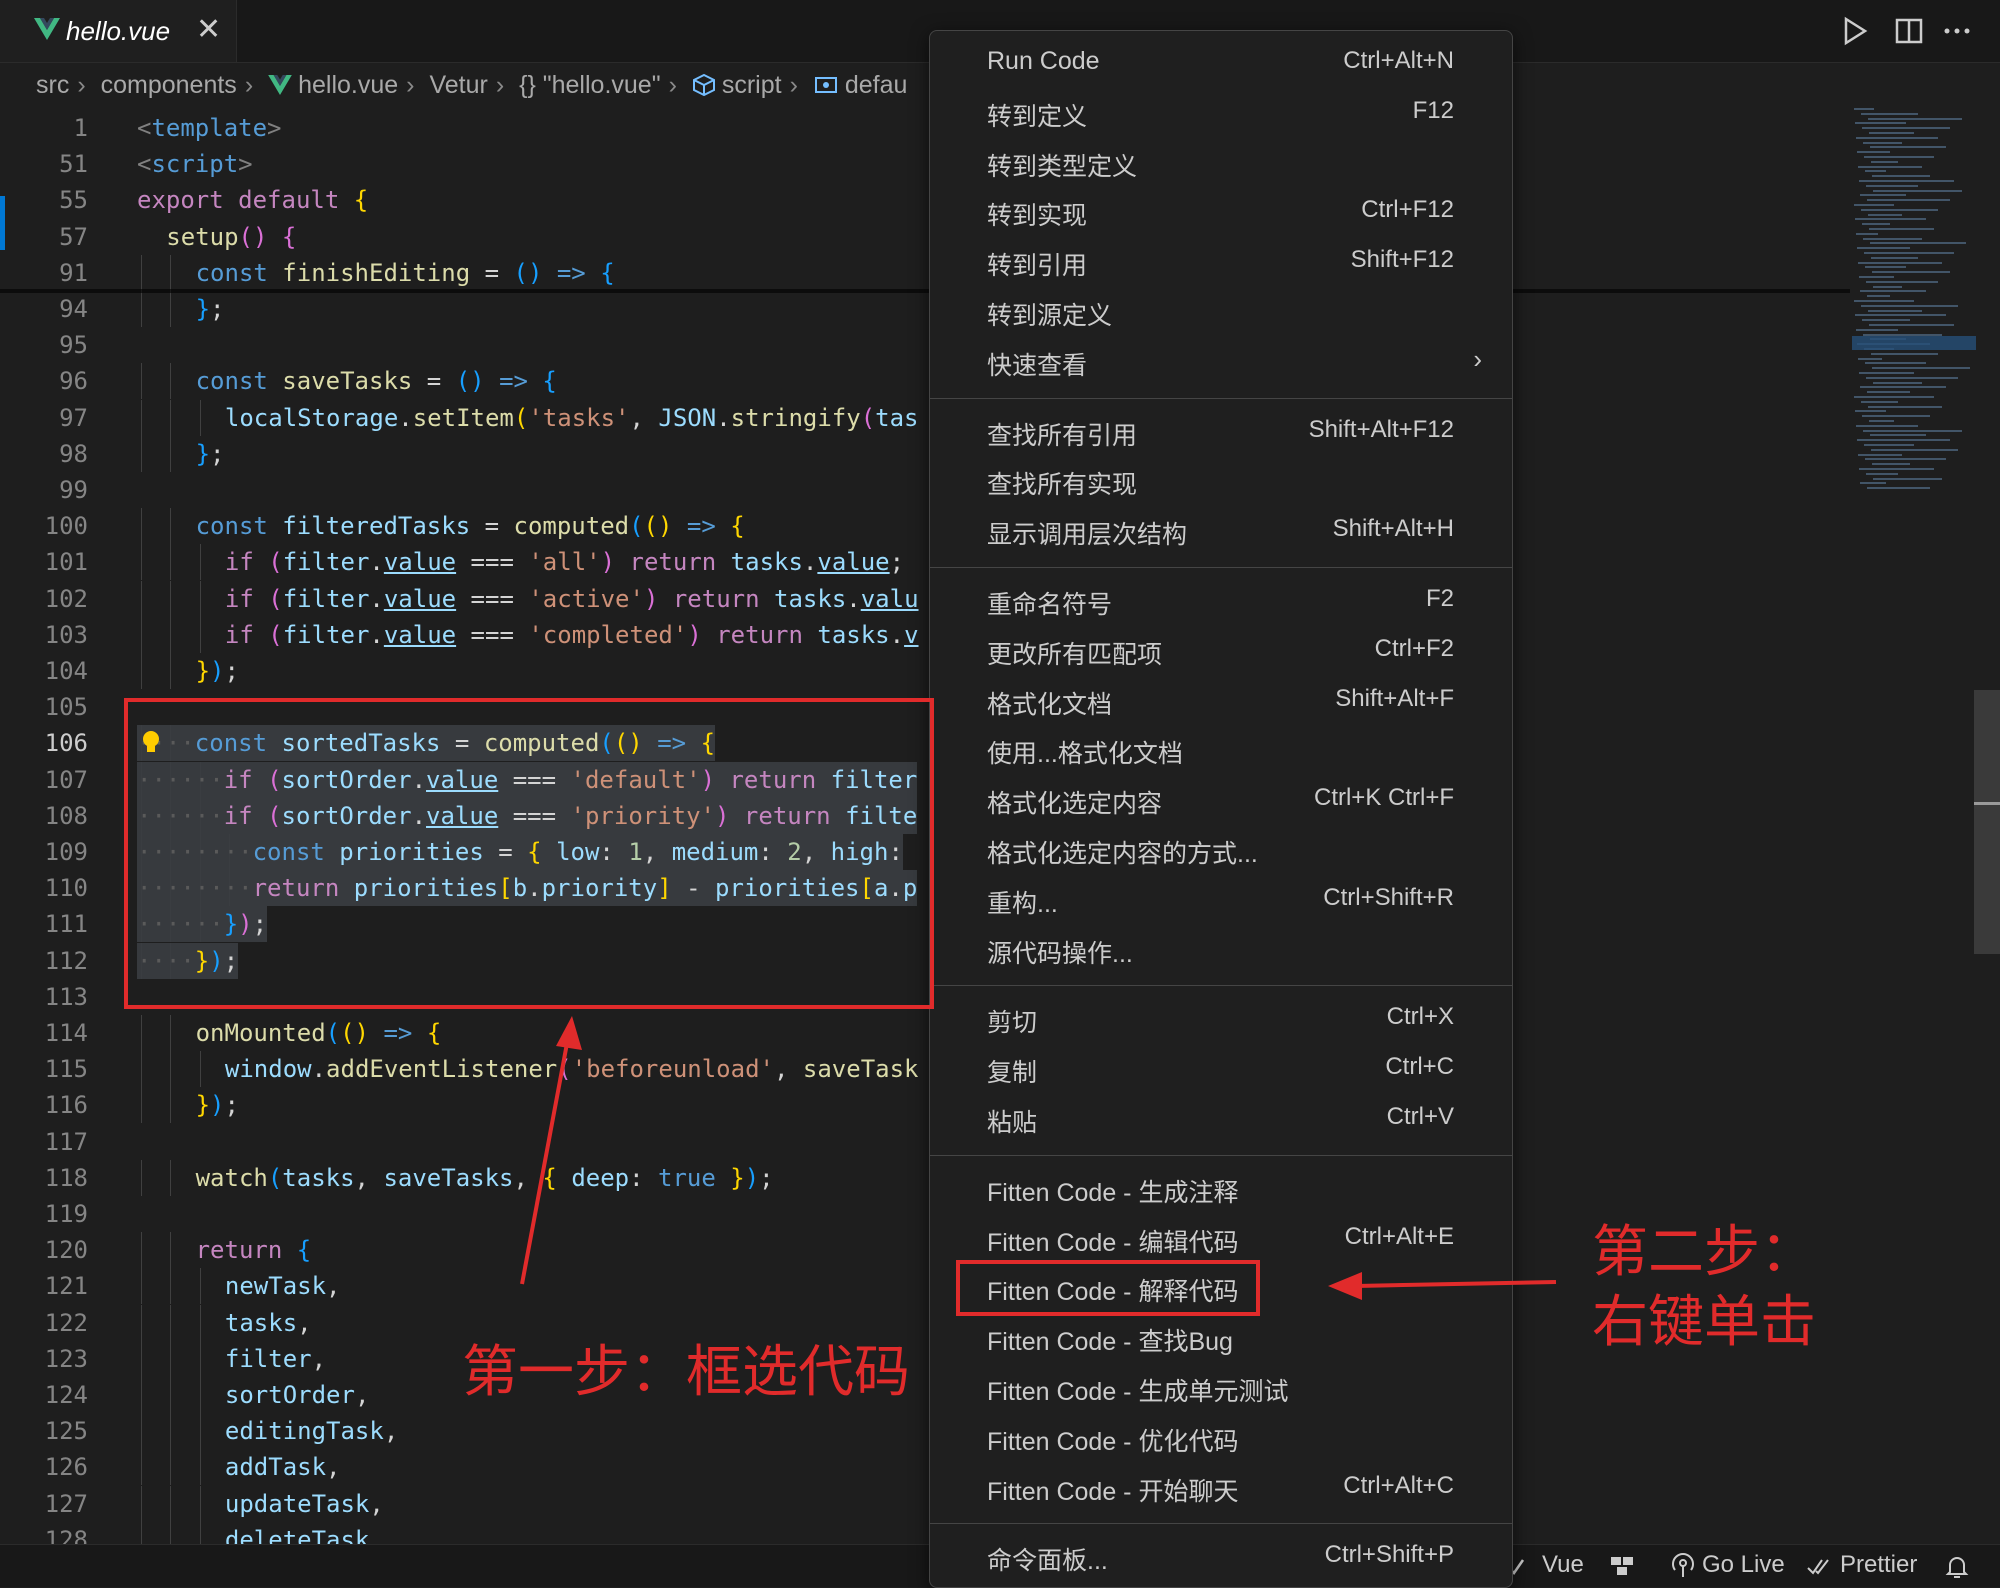 Image resolution: width=2000 pixels, height=1588 pixels. What do you see at coordinates (569, 1033) in the screenshot?
I see `arrow-head-up` at bounding box center [569, 1033].